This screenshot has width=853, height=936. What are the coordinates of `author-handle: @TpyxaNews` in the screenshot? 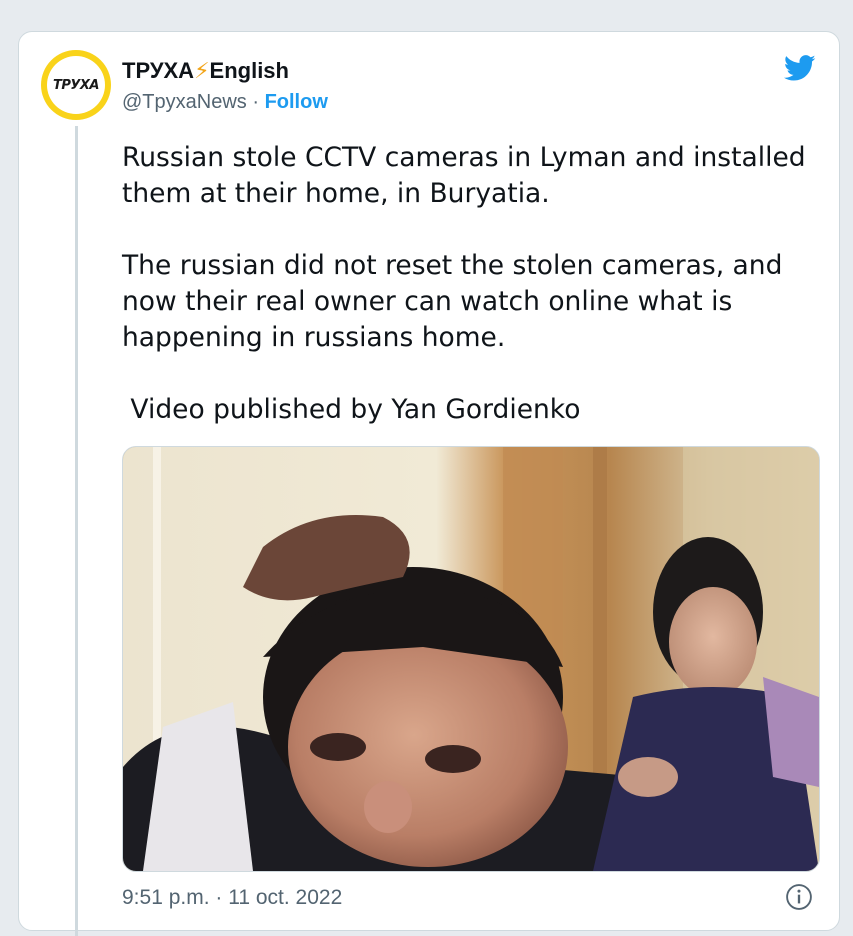 It's located at (184, 102).